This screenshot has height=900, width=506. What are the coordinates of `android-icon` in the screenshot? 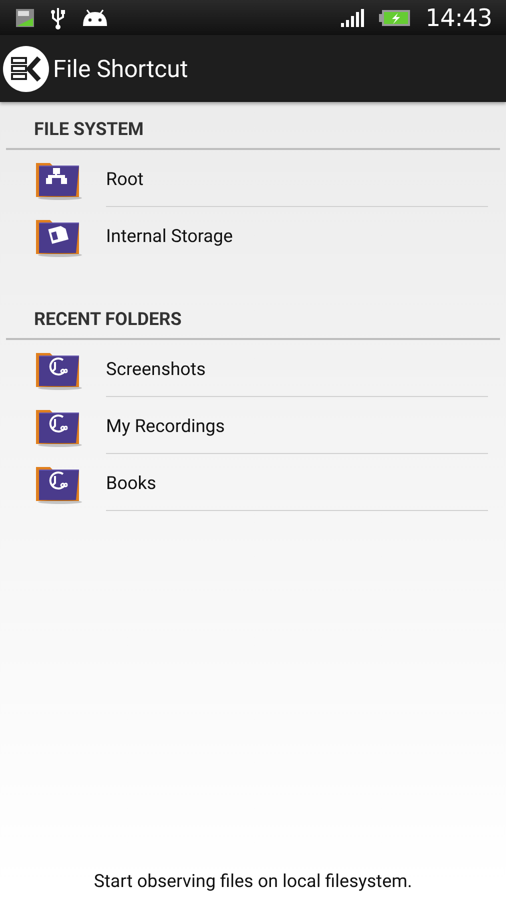 It's located at (95, 18).